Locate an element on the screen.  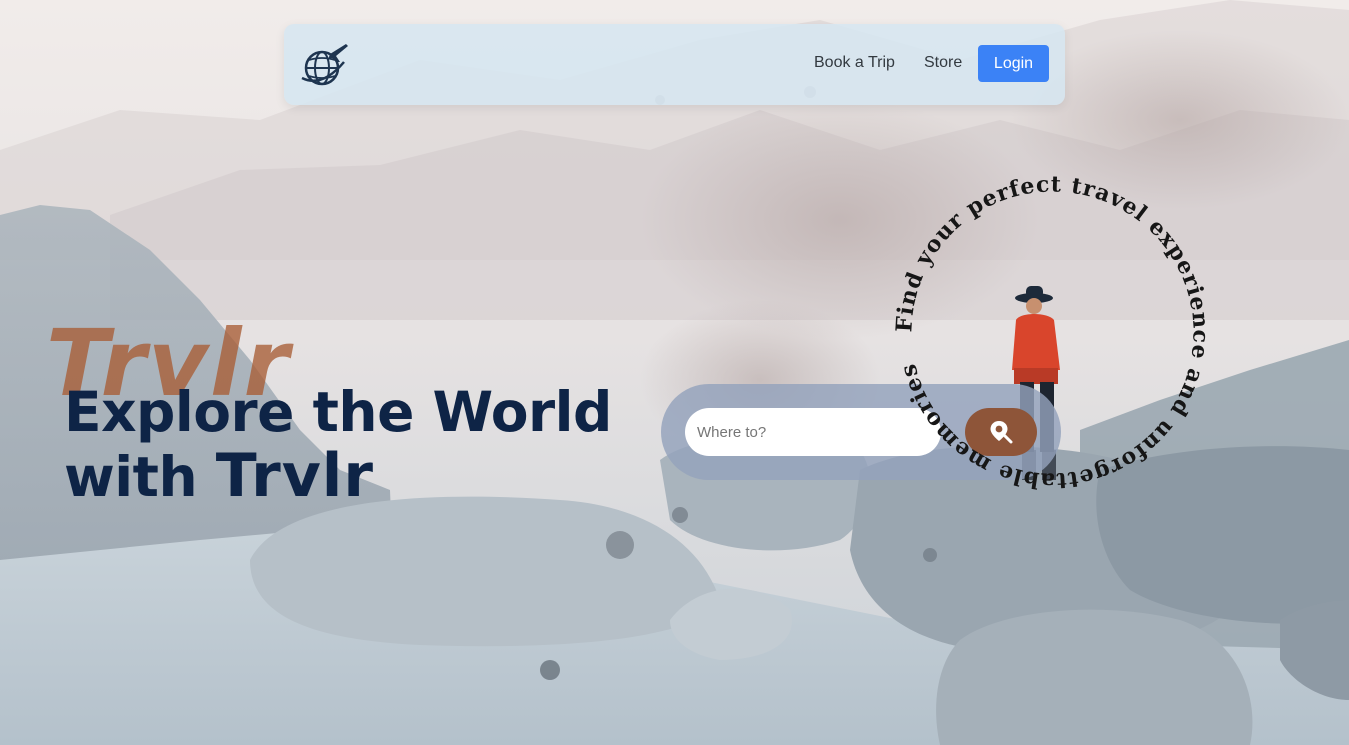
login-button: Login is located at coordinates (1013, 63).